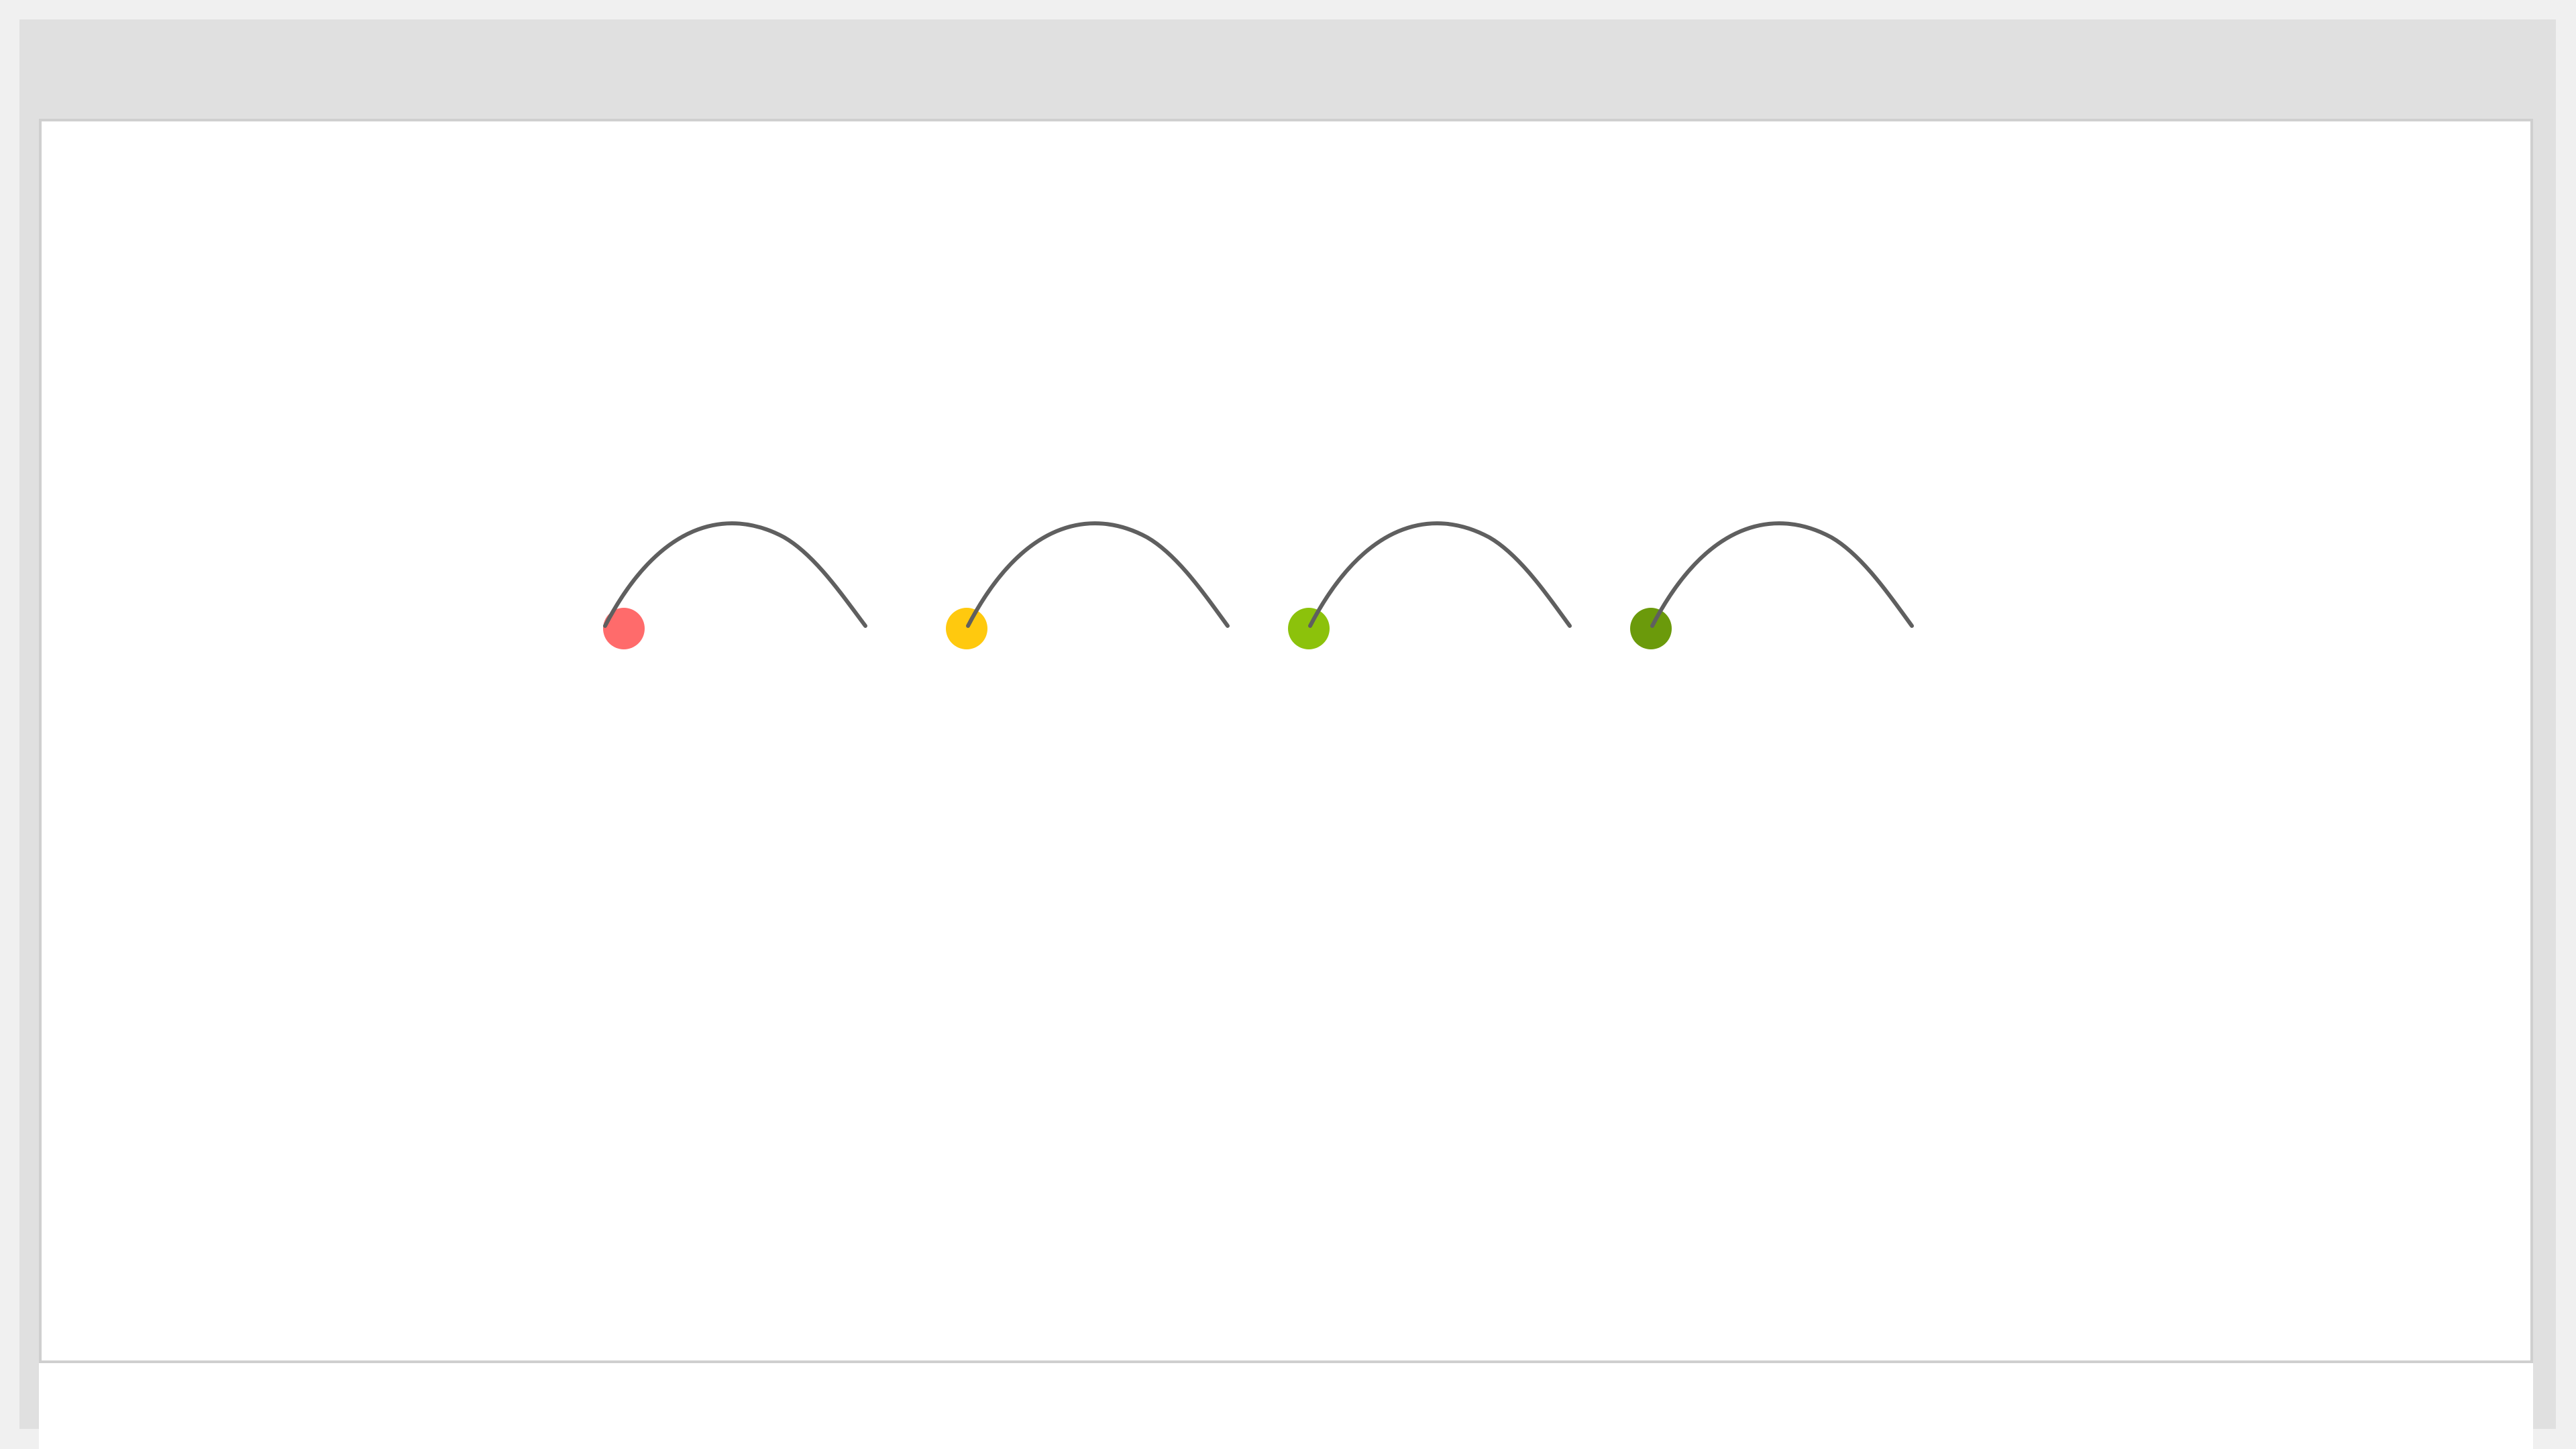  Describe the element at coordinates (1258, 585) in the screenshot. I see `arc-stage` at that location.